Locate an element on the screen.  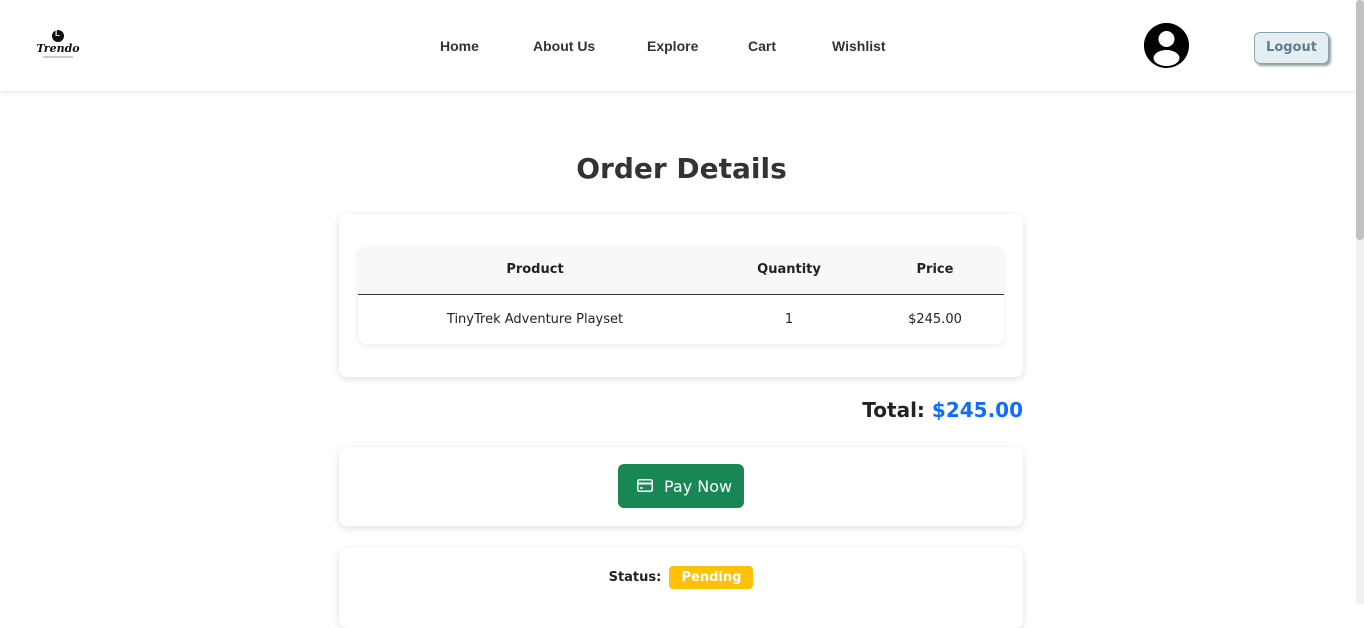
pay-now-button: Pay Now is located at coordinates (681, 486).